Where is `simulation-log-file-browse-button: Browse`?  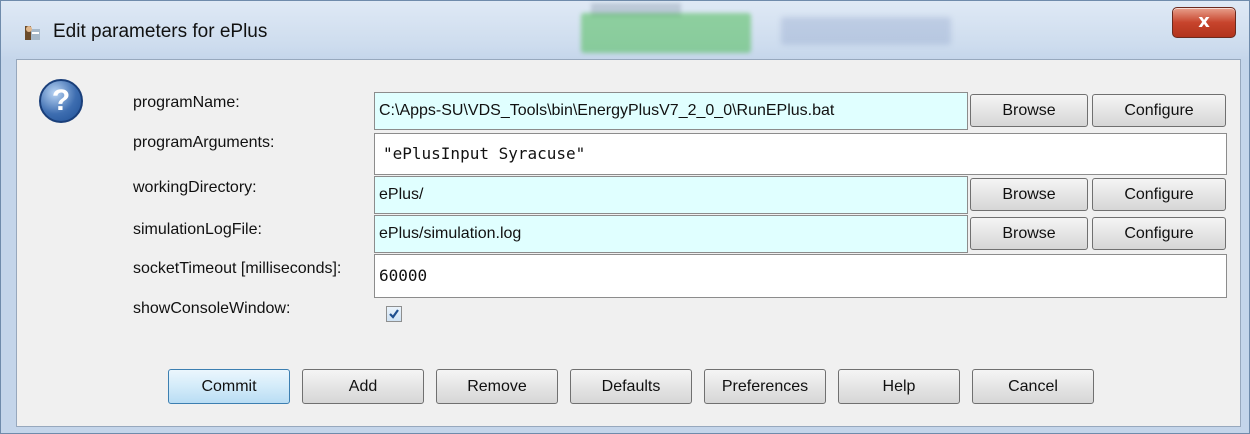
simulation-log-file-browse-button: Browse is located at coordinates (1029, 233).